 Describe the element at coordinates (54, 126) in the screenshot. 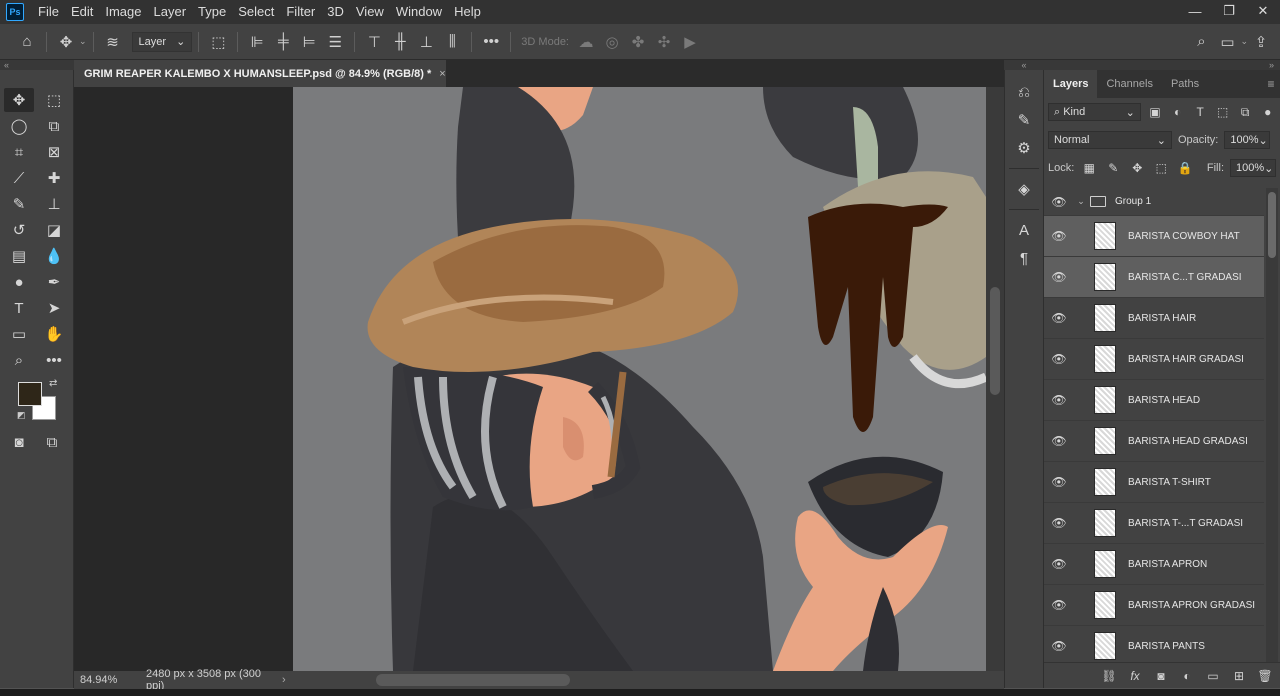

I see `object-select-tool-icon: ⧉` at that location.